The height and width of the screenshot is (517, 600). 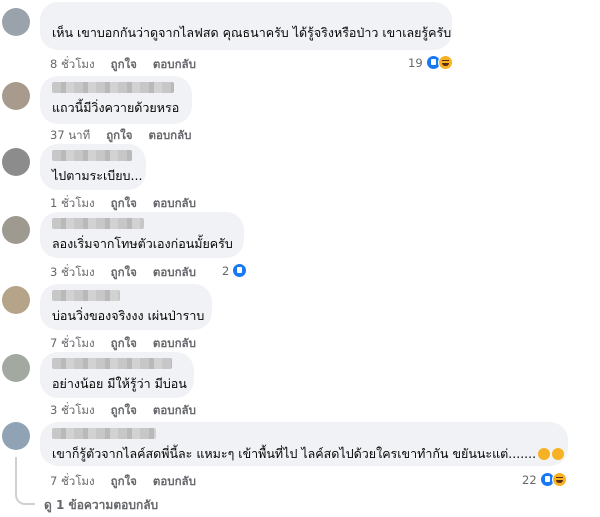 I want to click on comment-bubble: บ่อนวิ่งของจริงงง เผ่นป่าราบ, so click(x=126, y=307).